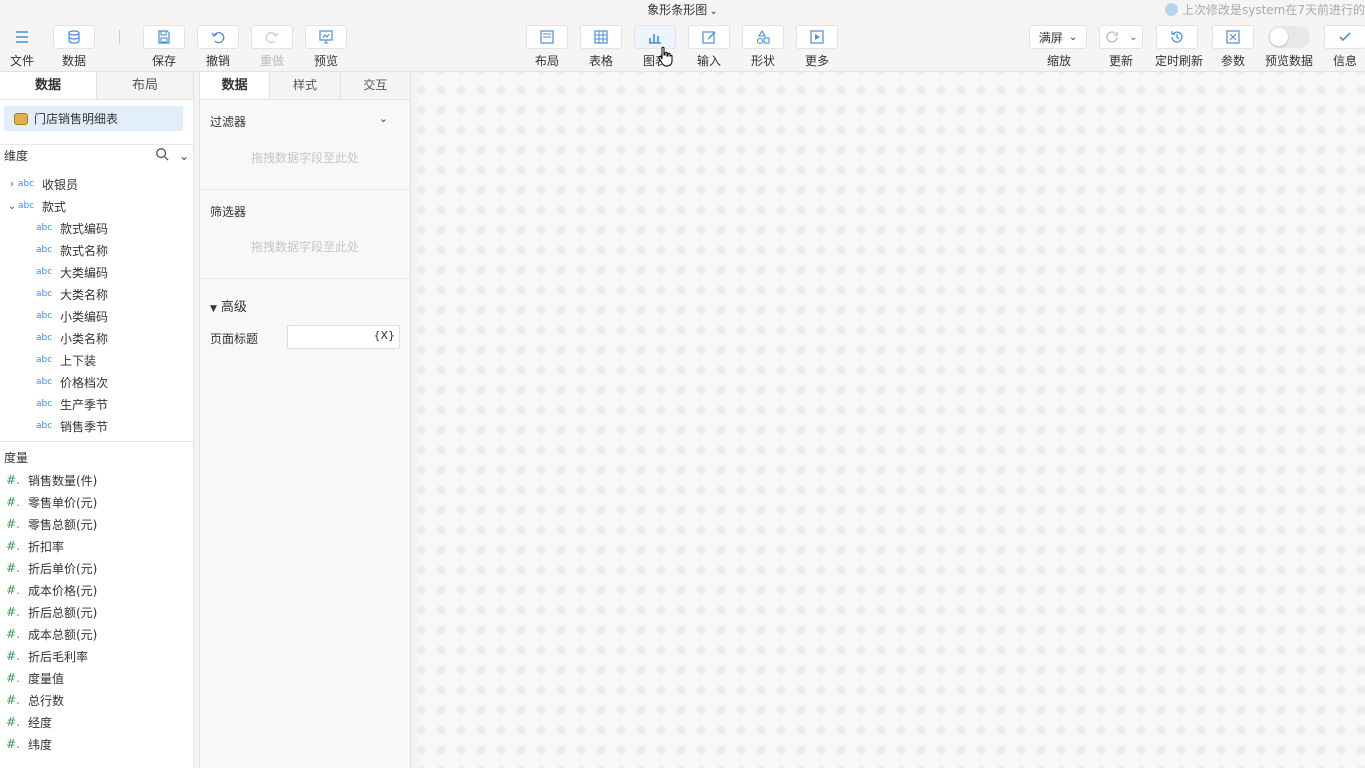 The image size is (1365, 768). What do you see at coordinates (1279, 37) in the screenshot?
I see `toggle-knob` at bounding box center [1279, 37].